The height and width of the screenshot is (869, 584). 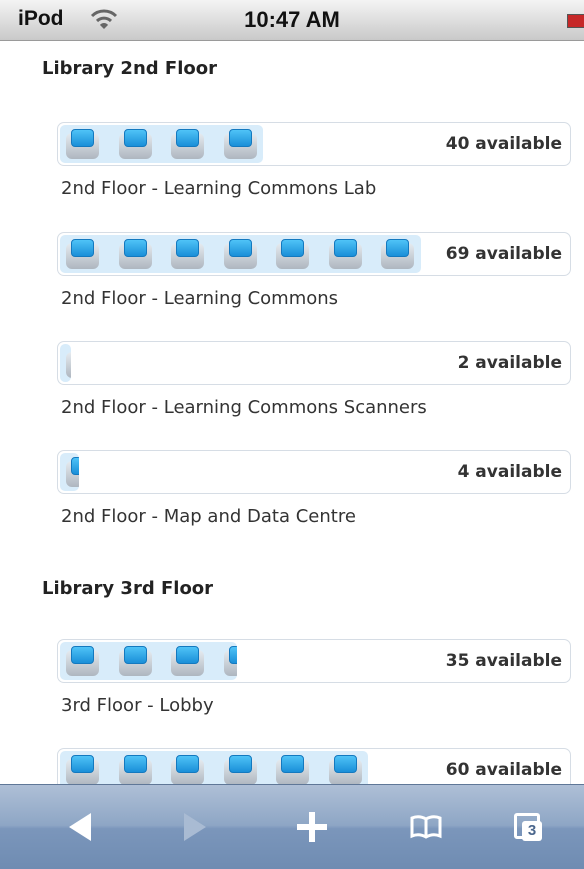 I want to click on lab-name: 2nd Floor - Learning Commons, so click(x=200, y=298).